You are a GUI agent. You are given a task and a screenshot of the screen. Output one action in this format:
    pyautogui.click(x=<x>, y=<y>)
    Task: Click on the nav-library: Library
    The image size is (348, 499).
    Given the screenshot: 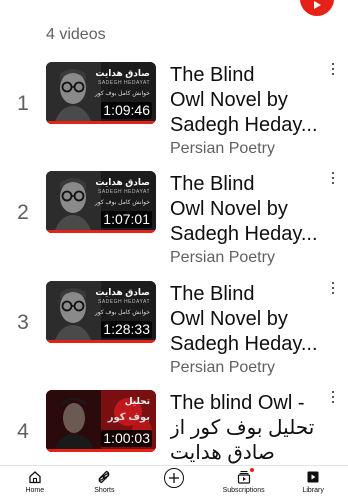 What is the action you would take?
    pyautogui.click(x=313, y=482)
    